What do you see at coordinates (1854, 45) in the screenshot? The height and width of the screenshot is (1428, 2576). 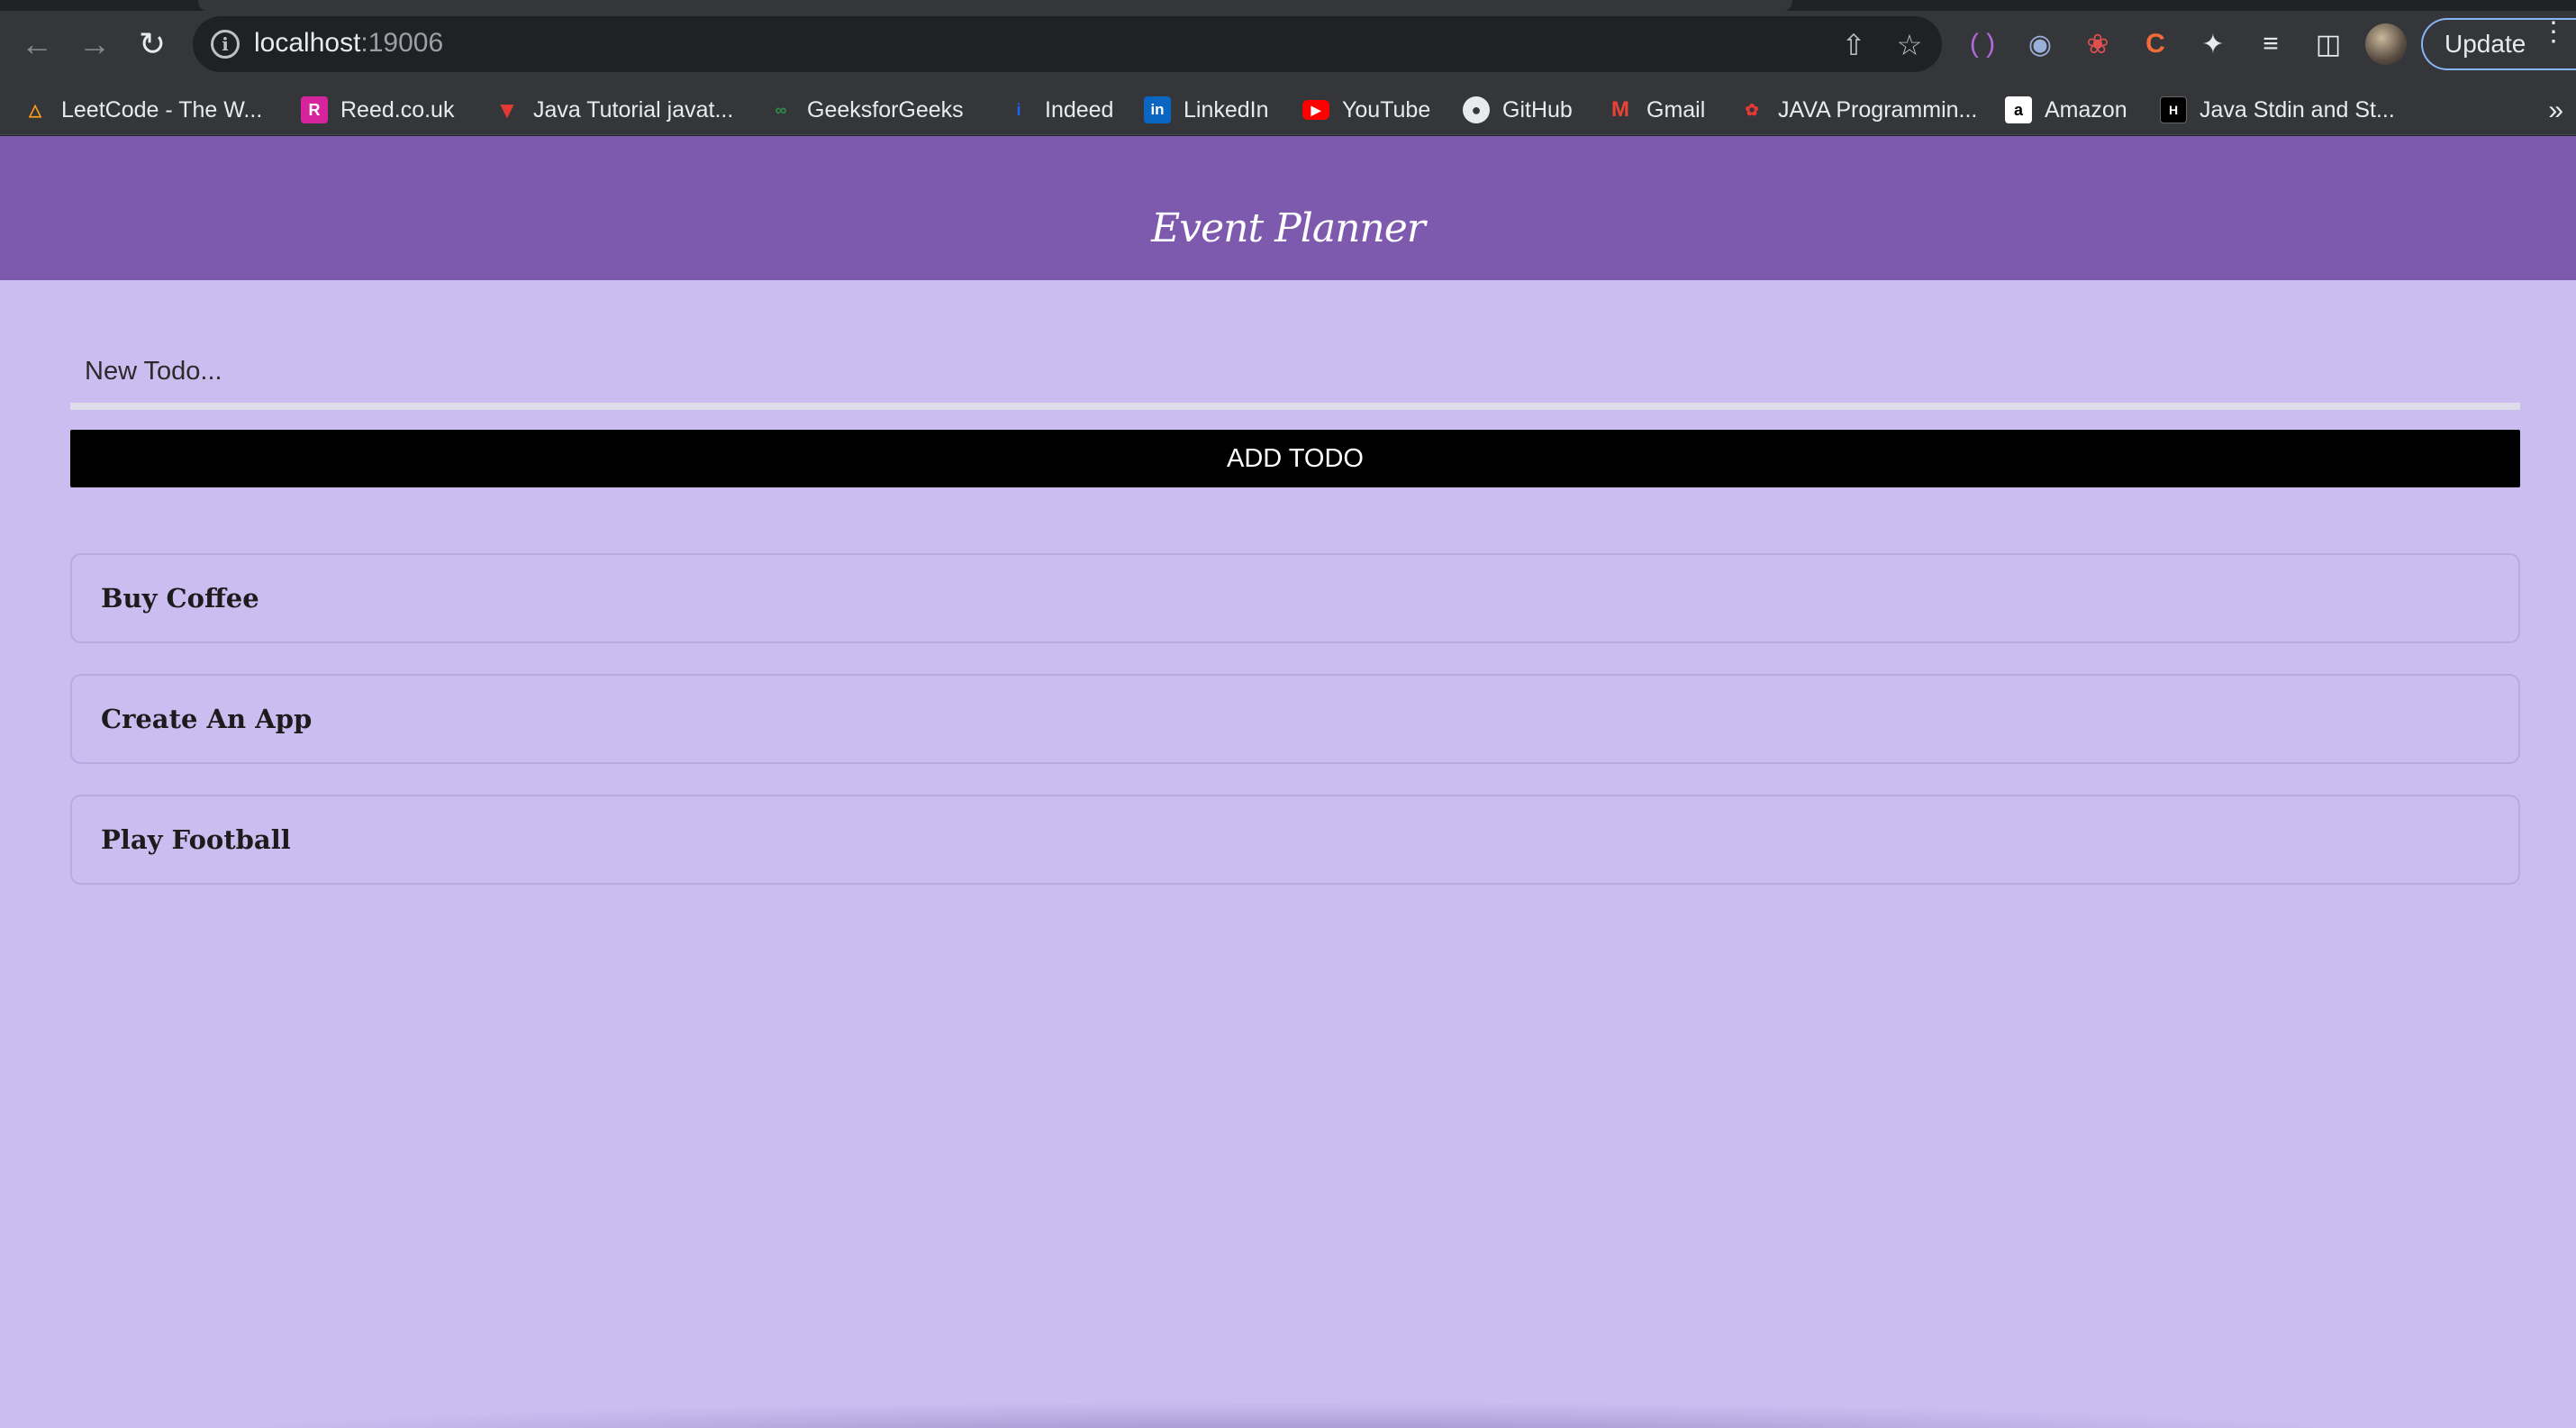 I see `share-icon: ⇧` at bounding box center [1854, 45].